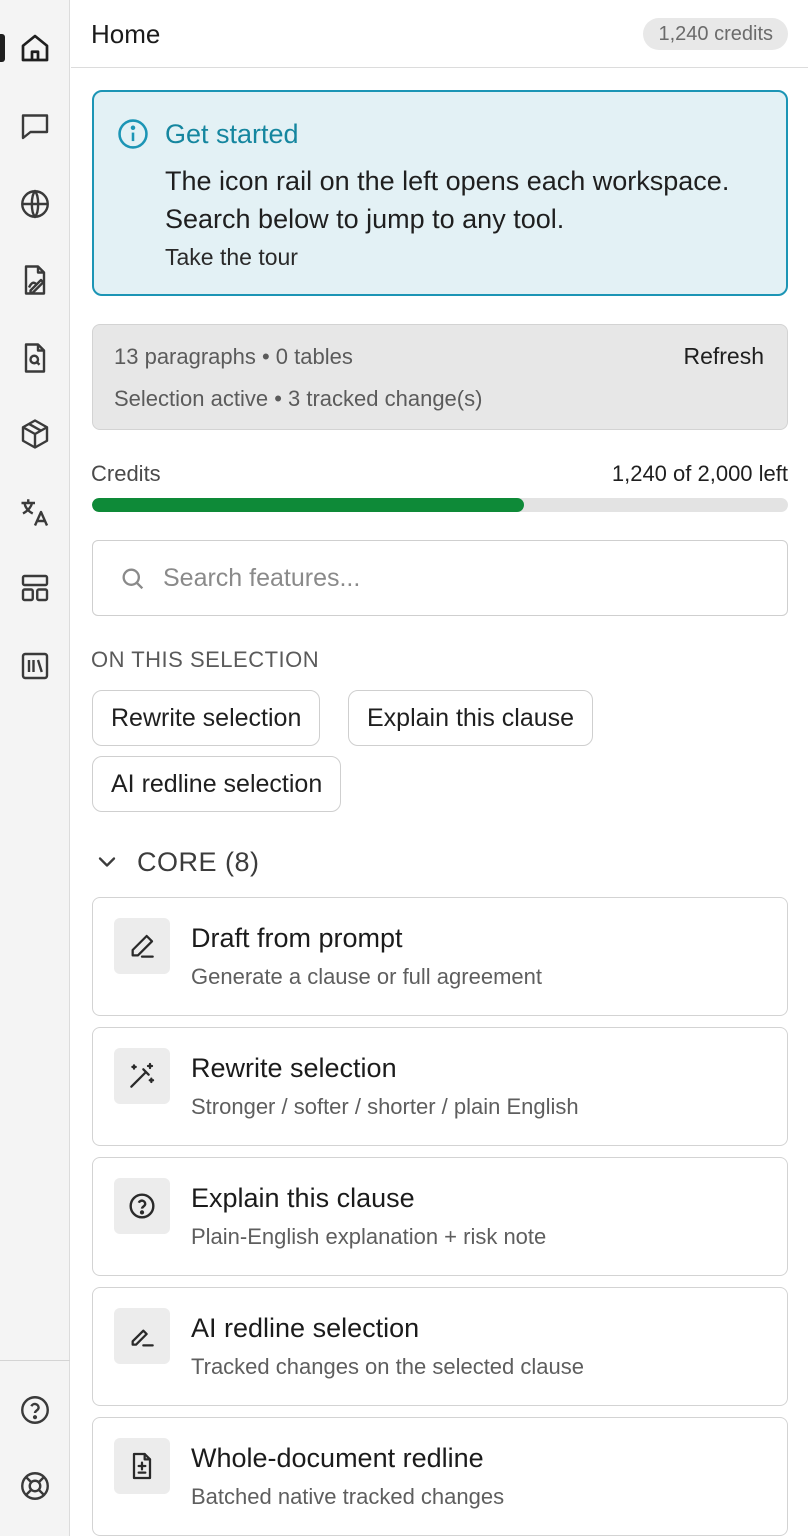 The width and height of the screenshot is (808, 1536). What do you see at coordinates (297, 938) in the screenshot?
I see `card-title: Draft from prompt` at bounding box center [297, 938].